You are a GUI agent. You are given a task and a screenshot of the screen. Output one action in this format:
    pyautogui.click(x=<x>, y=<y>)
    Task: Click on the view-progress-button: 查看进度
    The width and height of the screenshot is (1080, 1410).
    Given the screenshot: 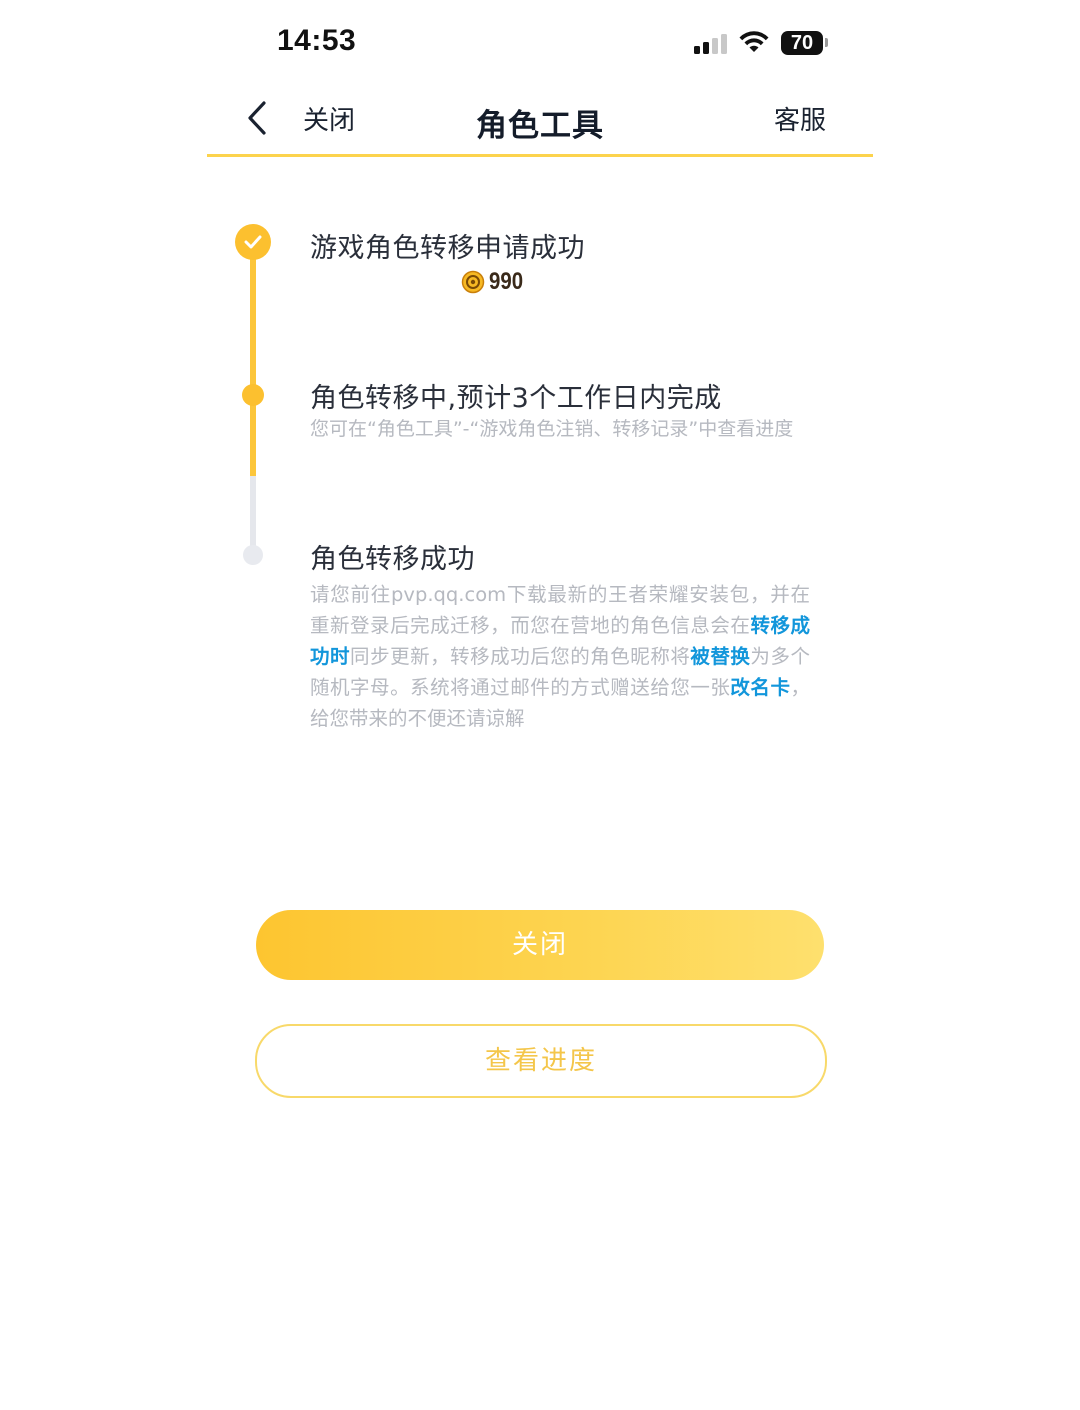 What is the action you would take?
    pyautogui.click(x=541, y=1061)
    